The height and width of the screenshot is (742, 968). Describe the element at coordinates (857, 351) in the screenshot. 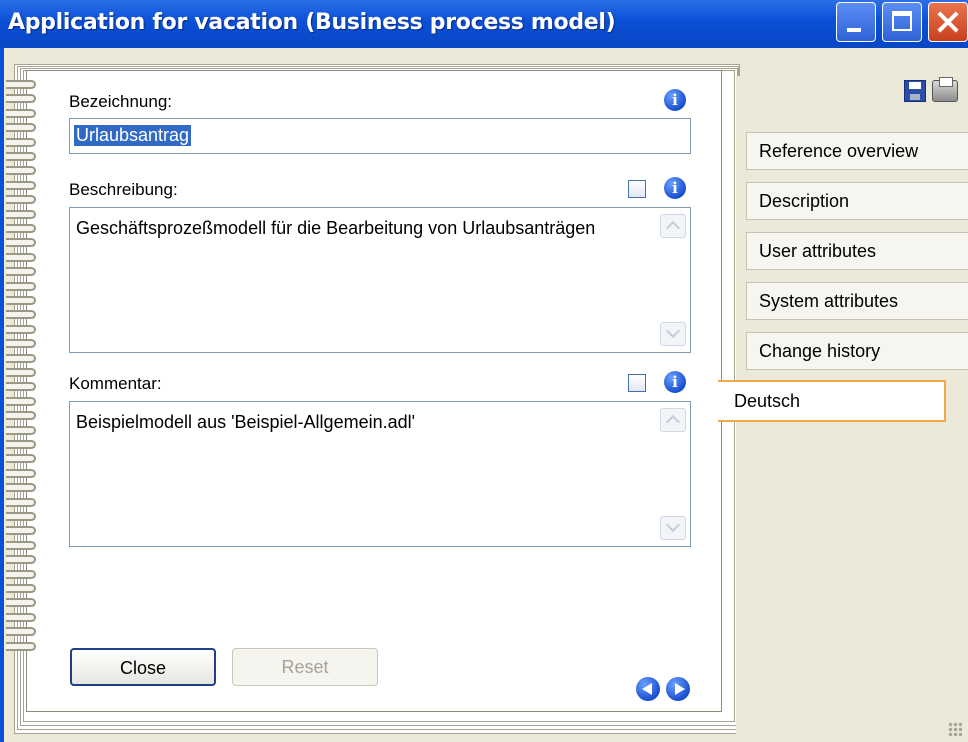

I see `tab-change-history: Change history` at that location.